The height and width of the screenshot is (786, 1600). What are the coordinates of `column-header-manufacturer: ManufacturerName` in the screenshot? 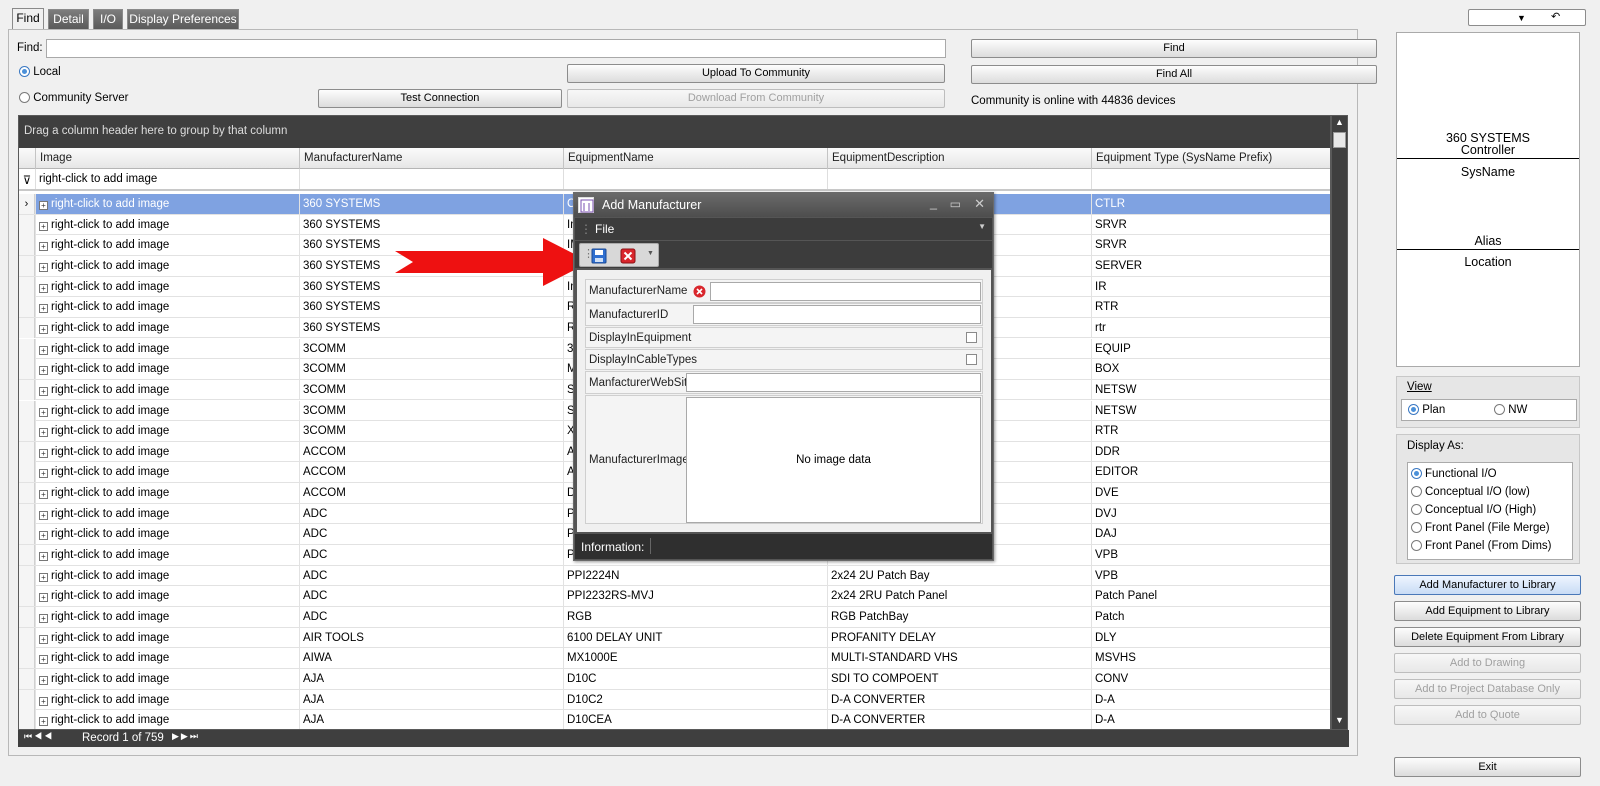 It's located at (431, 158).